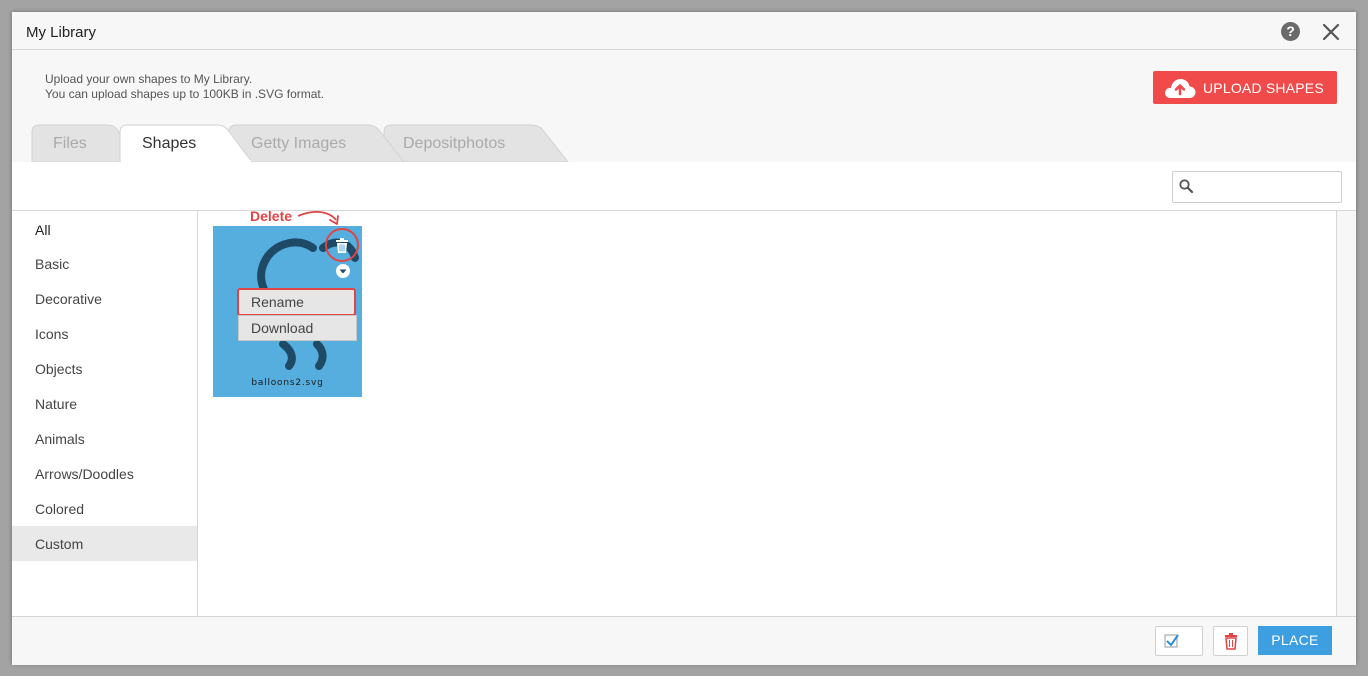 This screenshot has width=1368, height=676. Describe the element at coordinates (1295, 640) in the screenshot. I see `place-button: PLACE` at that location.